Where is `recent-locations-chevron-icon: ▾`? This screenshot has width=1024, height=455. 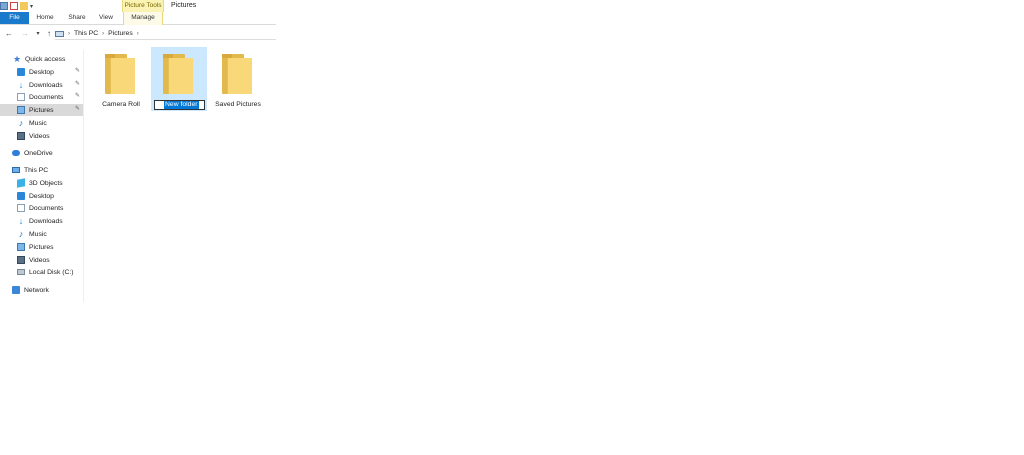
recent-locations-chevron-icon: ▾ is located at coordinates (38, 34).